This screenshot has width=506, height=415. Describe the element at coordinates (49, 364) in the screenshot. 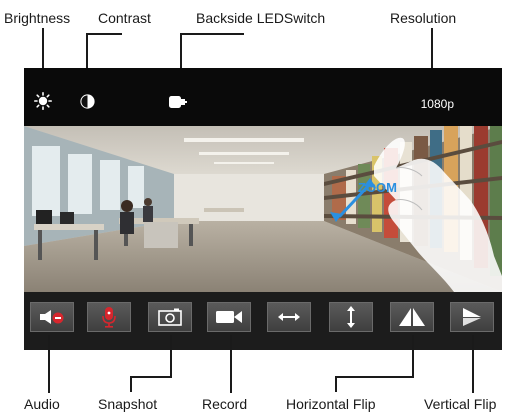

I see `leader-audio` at that location.